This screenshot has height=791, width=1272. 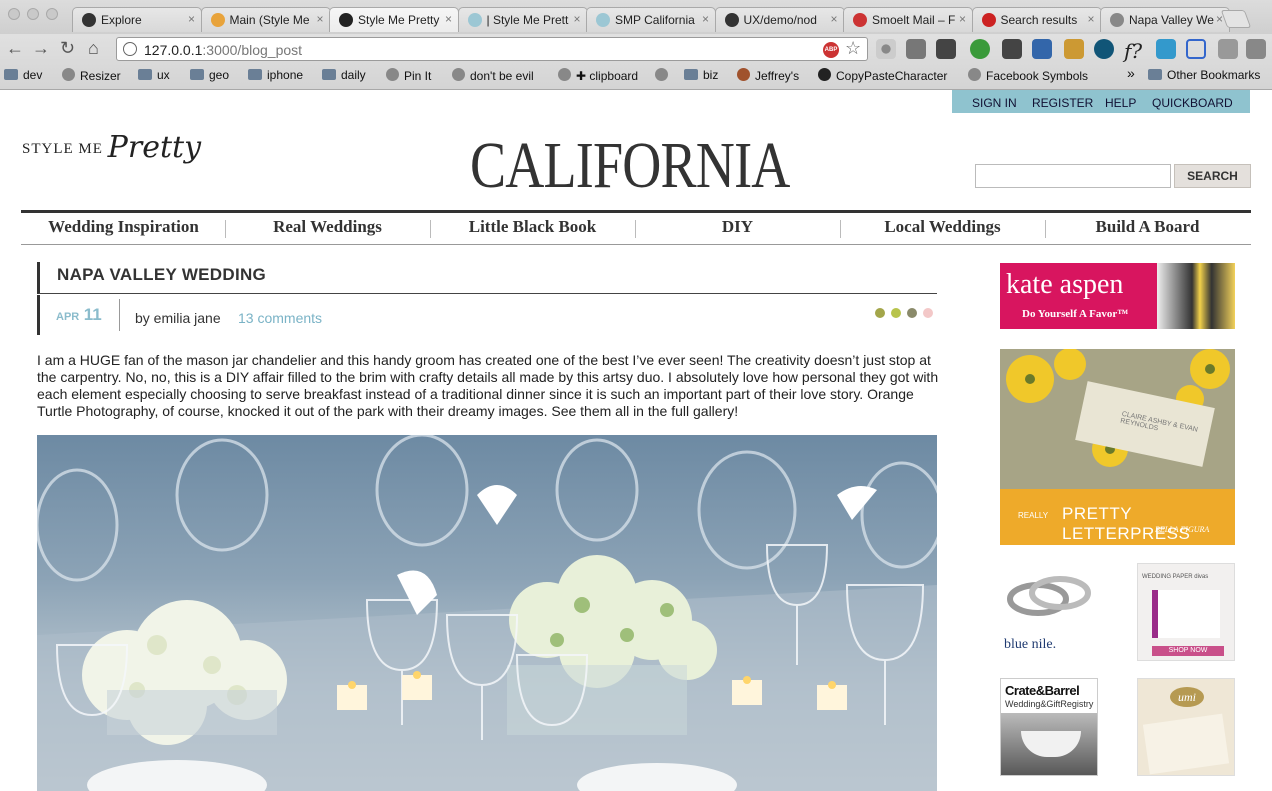 I want to click on umi-ad: umi, so click(x=1186, y=727).